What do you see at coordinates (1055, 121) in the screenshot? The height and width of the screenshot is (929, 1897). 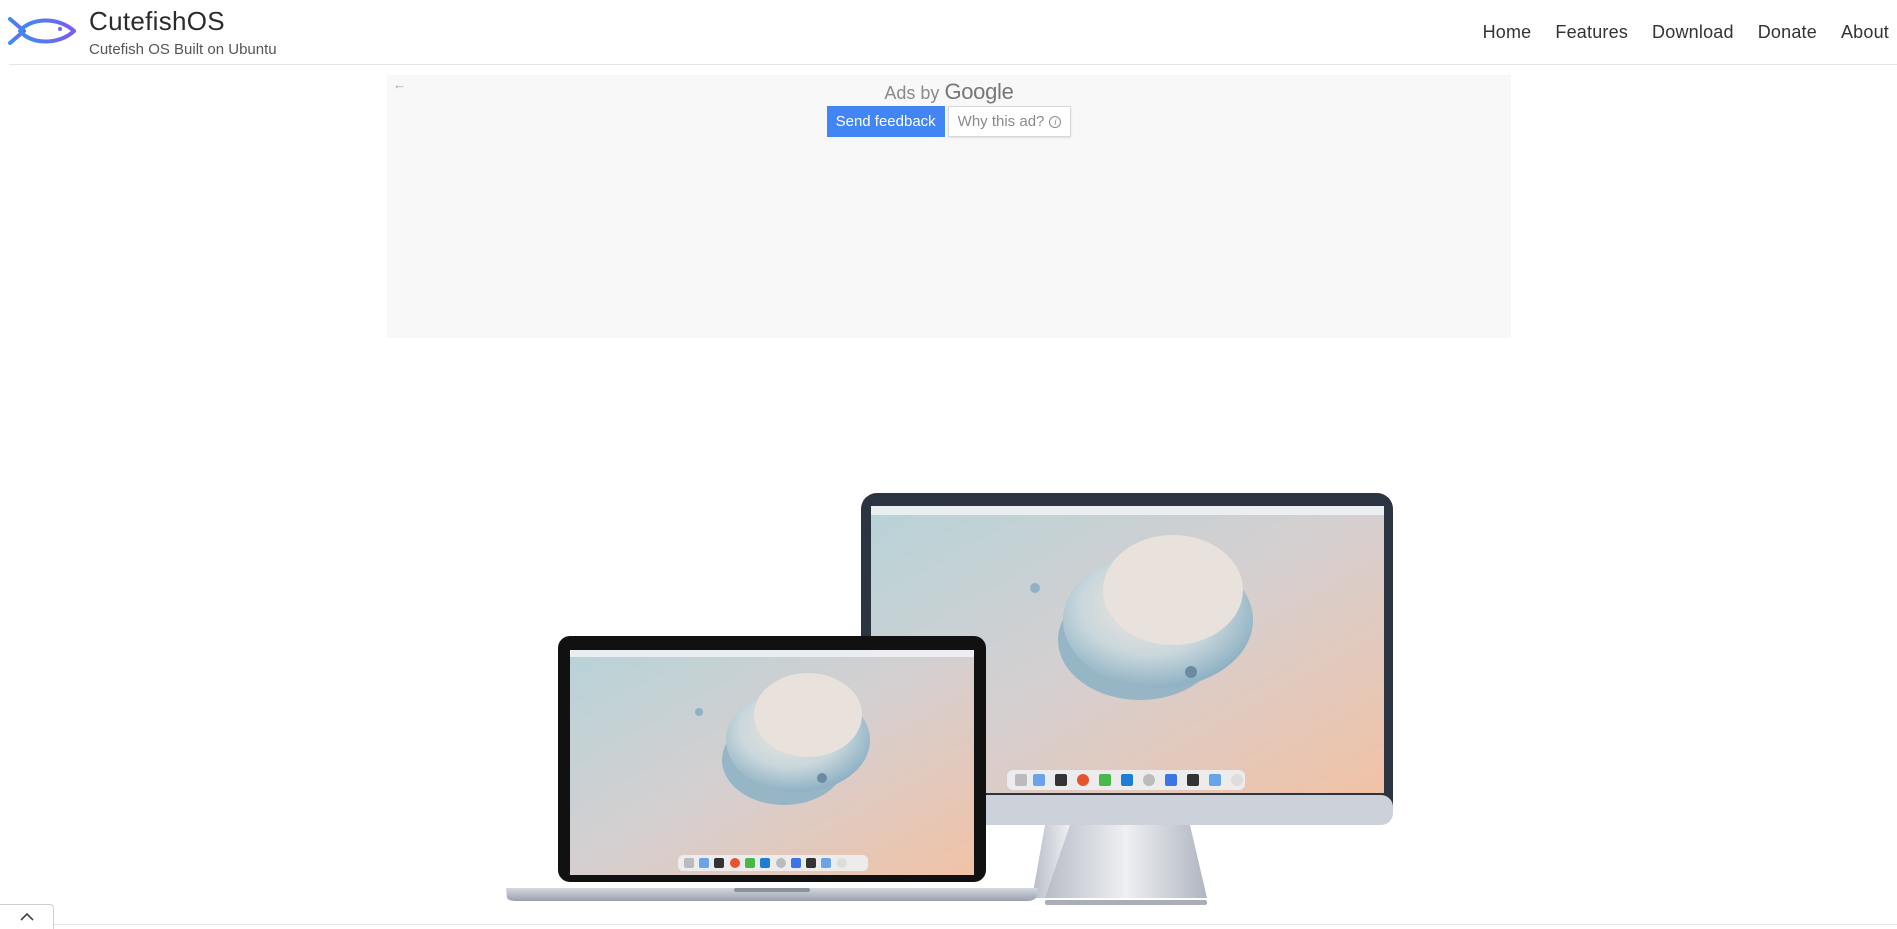 I see `info-icon: i` at bounding box center [1055, 121].